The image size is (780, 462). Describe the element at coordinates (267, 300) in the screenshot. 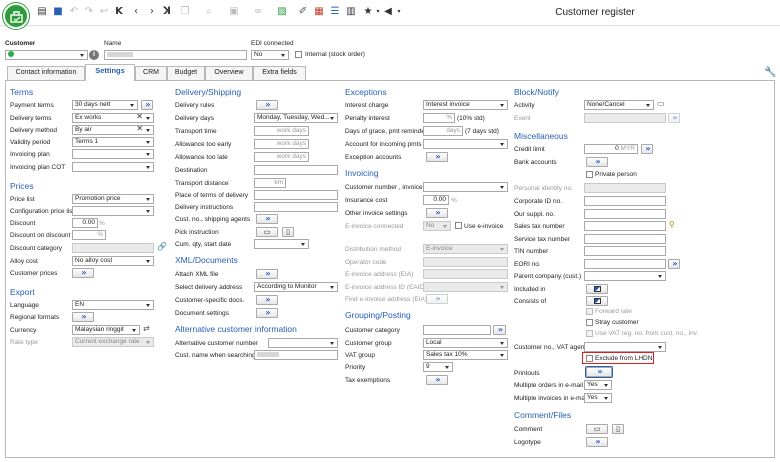

I see `customer-specific-docs-button: »` at that location.